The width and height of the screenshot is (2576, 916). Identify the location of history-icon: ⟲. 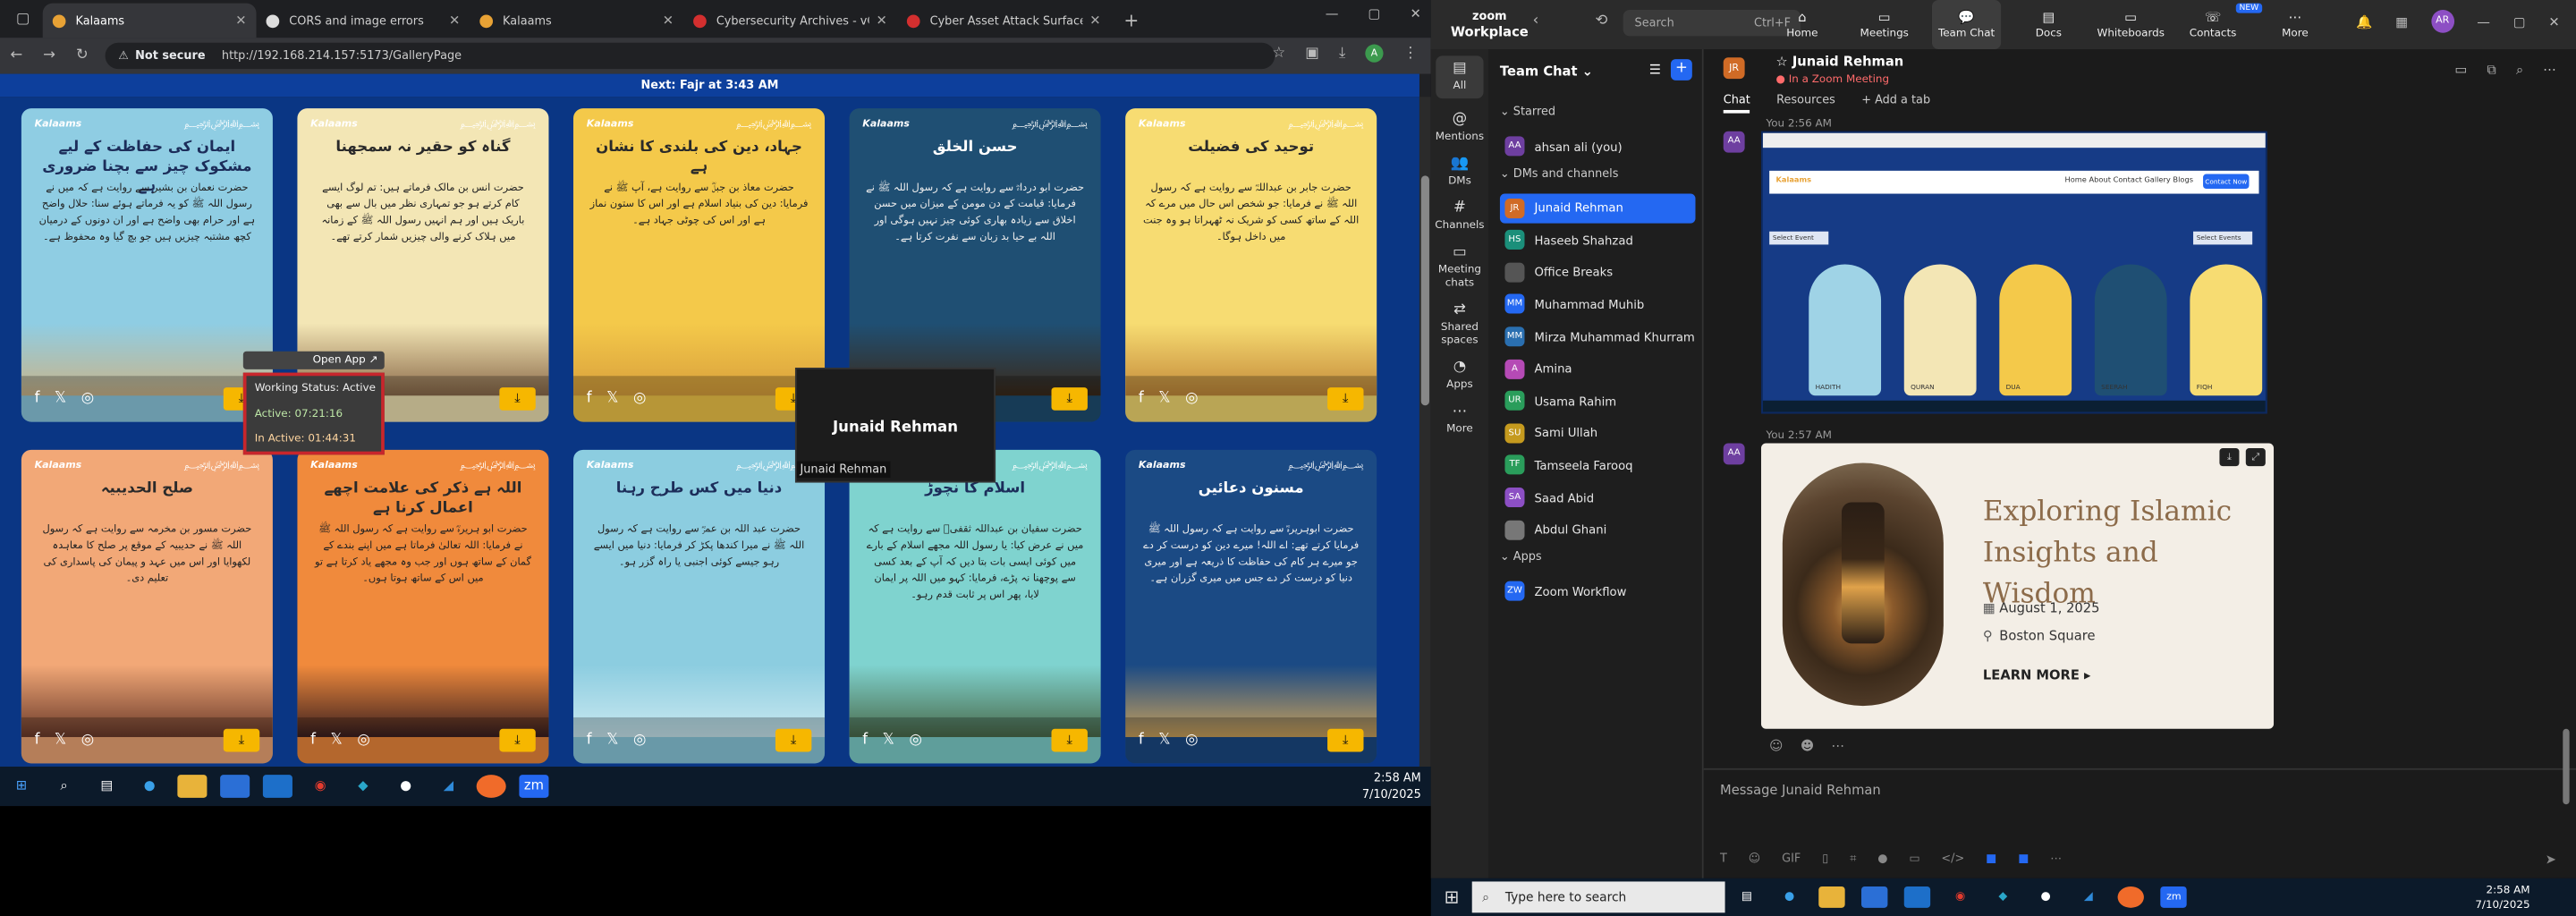
(1601, 21).